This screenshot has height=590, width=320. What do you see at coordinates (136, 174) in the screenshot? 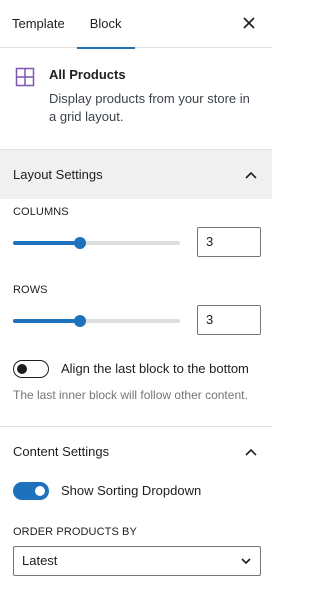
I see `layout-settings-header: Layout Settings` at bounding box center [136, 174].